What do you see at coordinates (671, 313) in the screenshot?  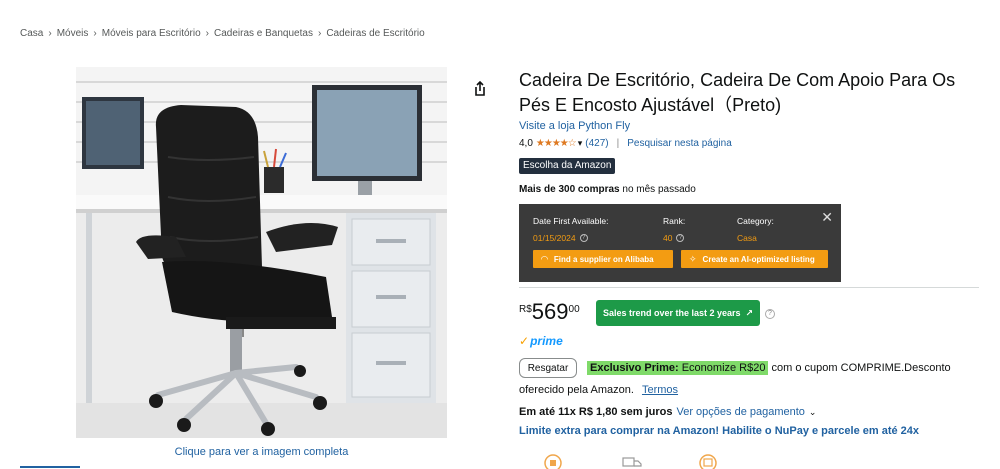 I see `sales-trend-label: Sales trend over the last 2 years` at bounding box center [671, 313].